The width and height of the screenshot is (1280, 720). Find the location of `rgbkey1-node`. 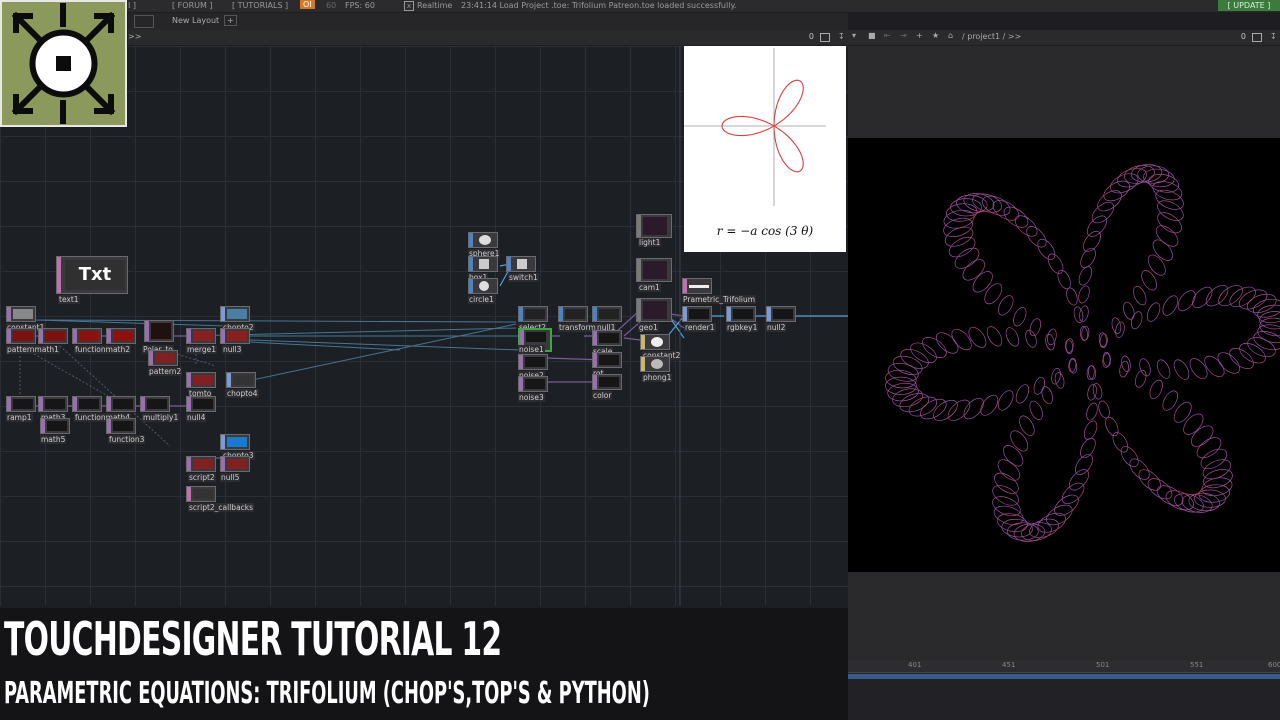

rgbkey1-node is located at coordinates (741, 314).